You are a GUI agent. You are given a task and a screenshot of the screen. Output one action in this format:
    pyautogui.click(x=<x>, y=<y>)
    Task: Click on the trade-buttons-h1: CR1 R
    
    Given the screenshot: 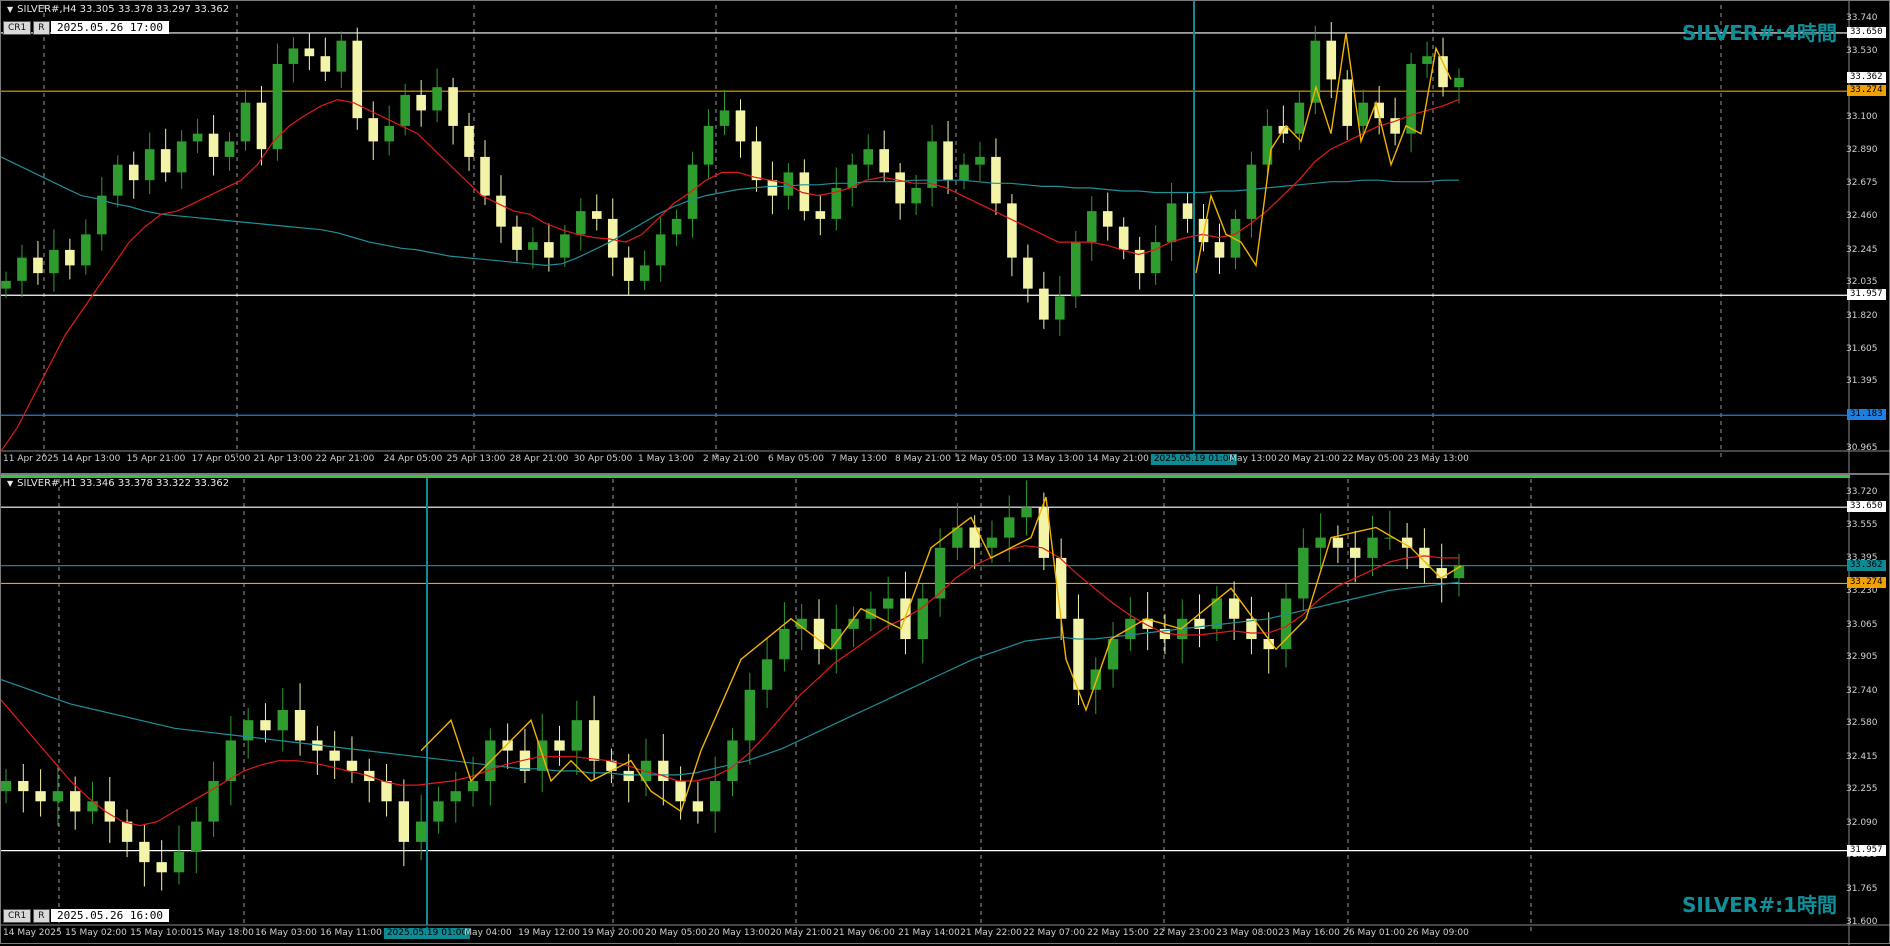 What is the action you would take?
    pyautogui.click(x=26, y=916)
    